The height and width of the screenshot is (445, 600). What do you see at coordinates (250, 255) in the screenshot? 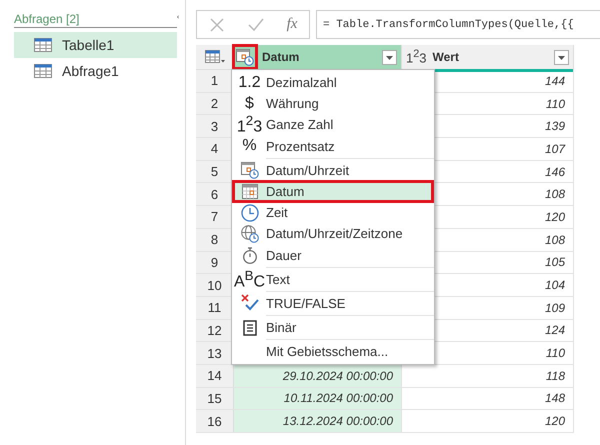
I see `stopwatch-icon` at bounding box center [250, 255].